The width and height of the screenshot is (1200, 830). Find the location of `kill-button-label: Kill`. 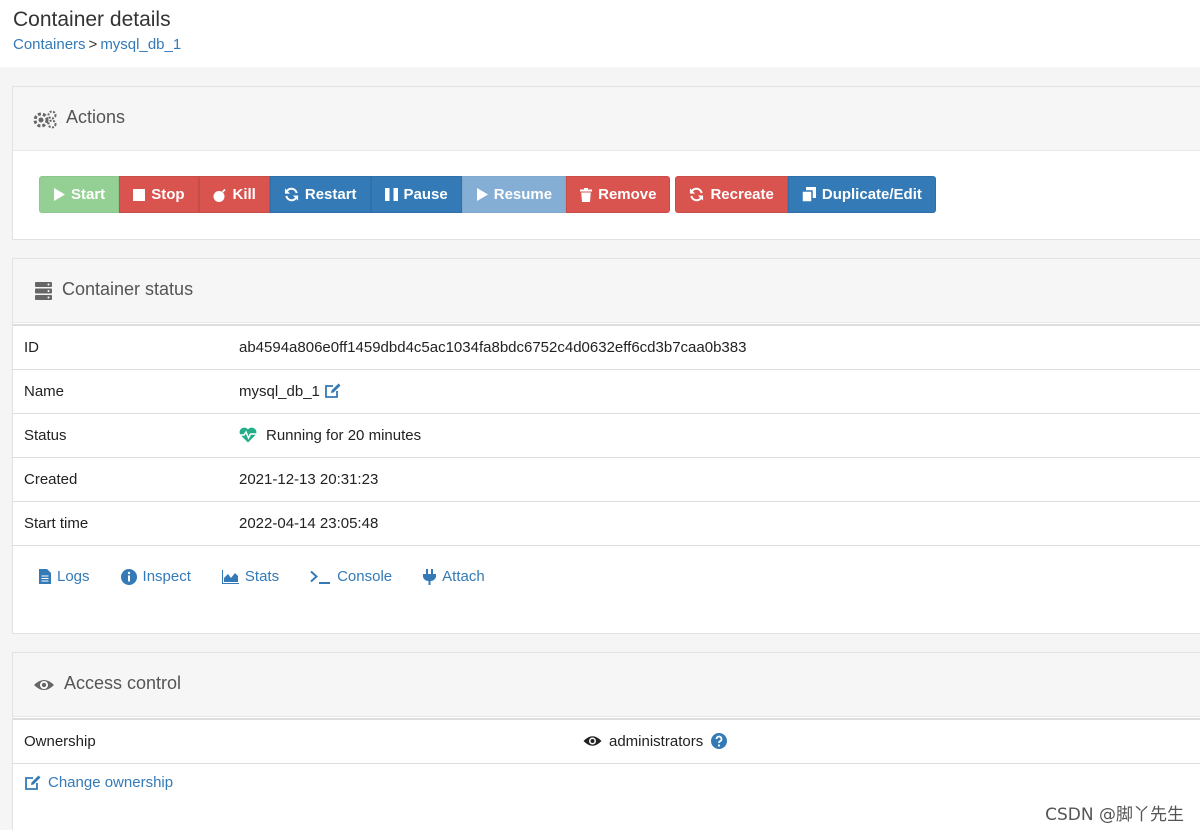

kill-button-label: Kill is located at coordinates (244, 194).